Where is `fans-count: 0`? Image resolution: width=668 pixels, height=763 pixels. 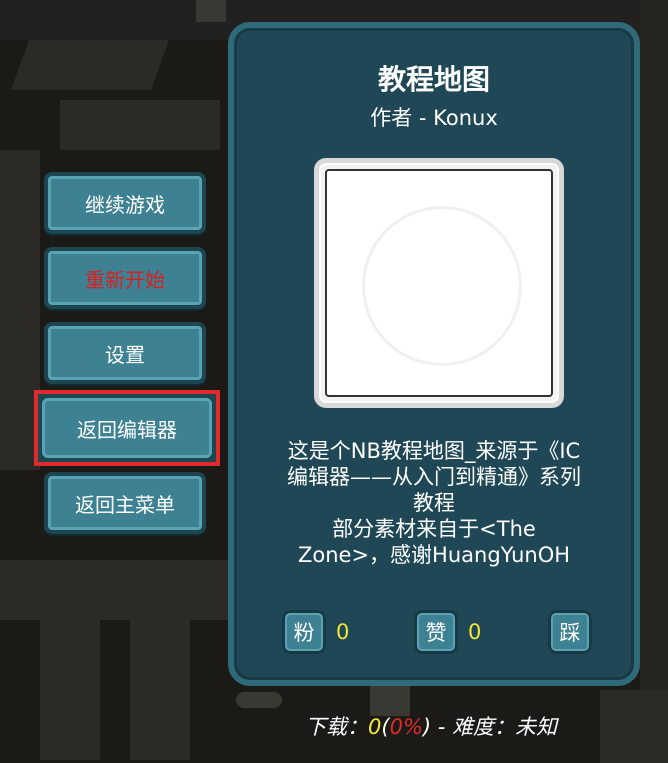 fans-count: 0 is located at coordinates (343, 632).